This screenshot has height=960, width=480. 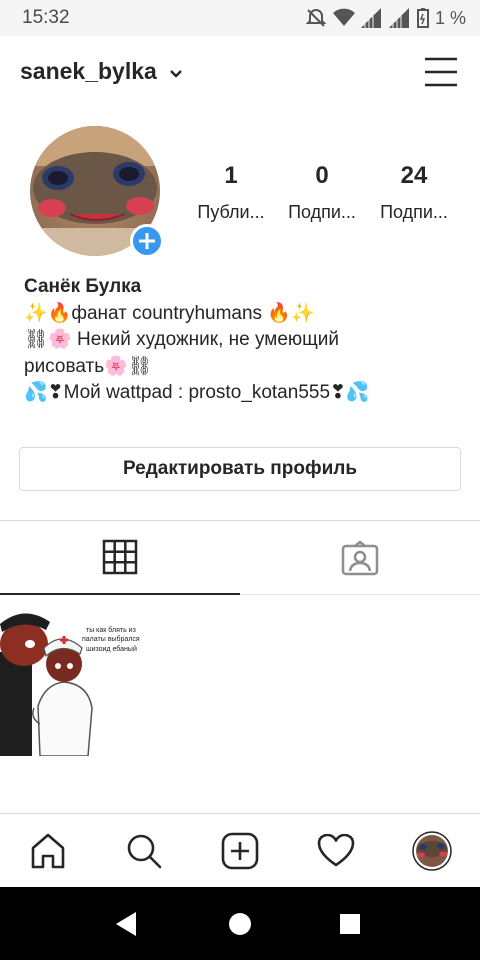 I want to click on post-caption-line: шизоид ебаный, so click(x=111, y=649).